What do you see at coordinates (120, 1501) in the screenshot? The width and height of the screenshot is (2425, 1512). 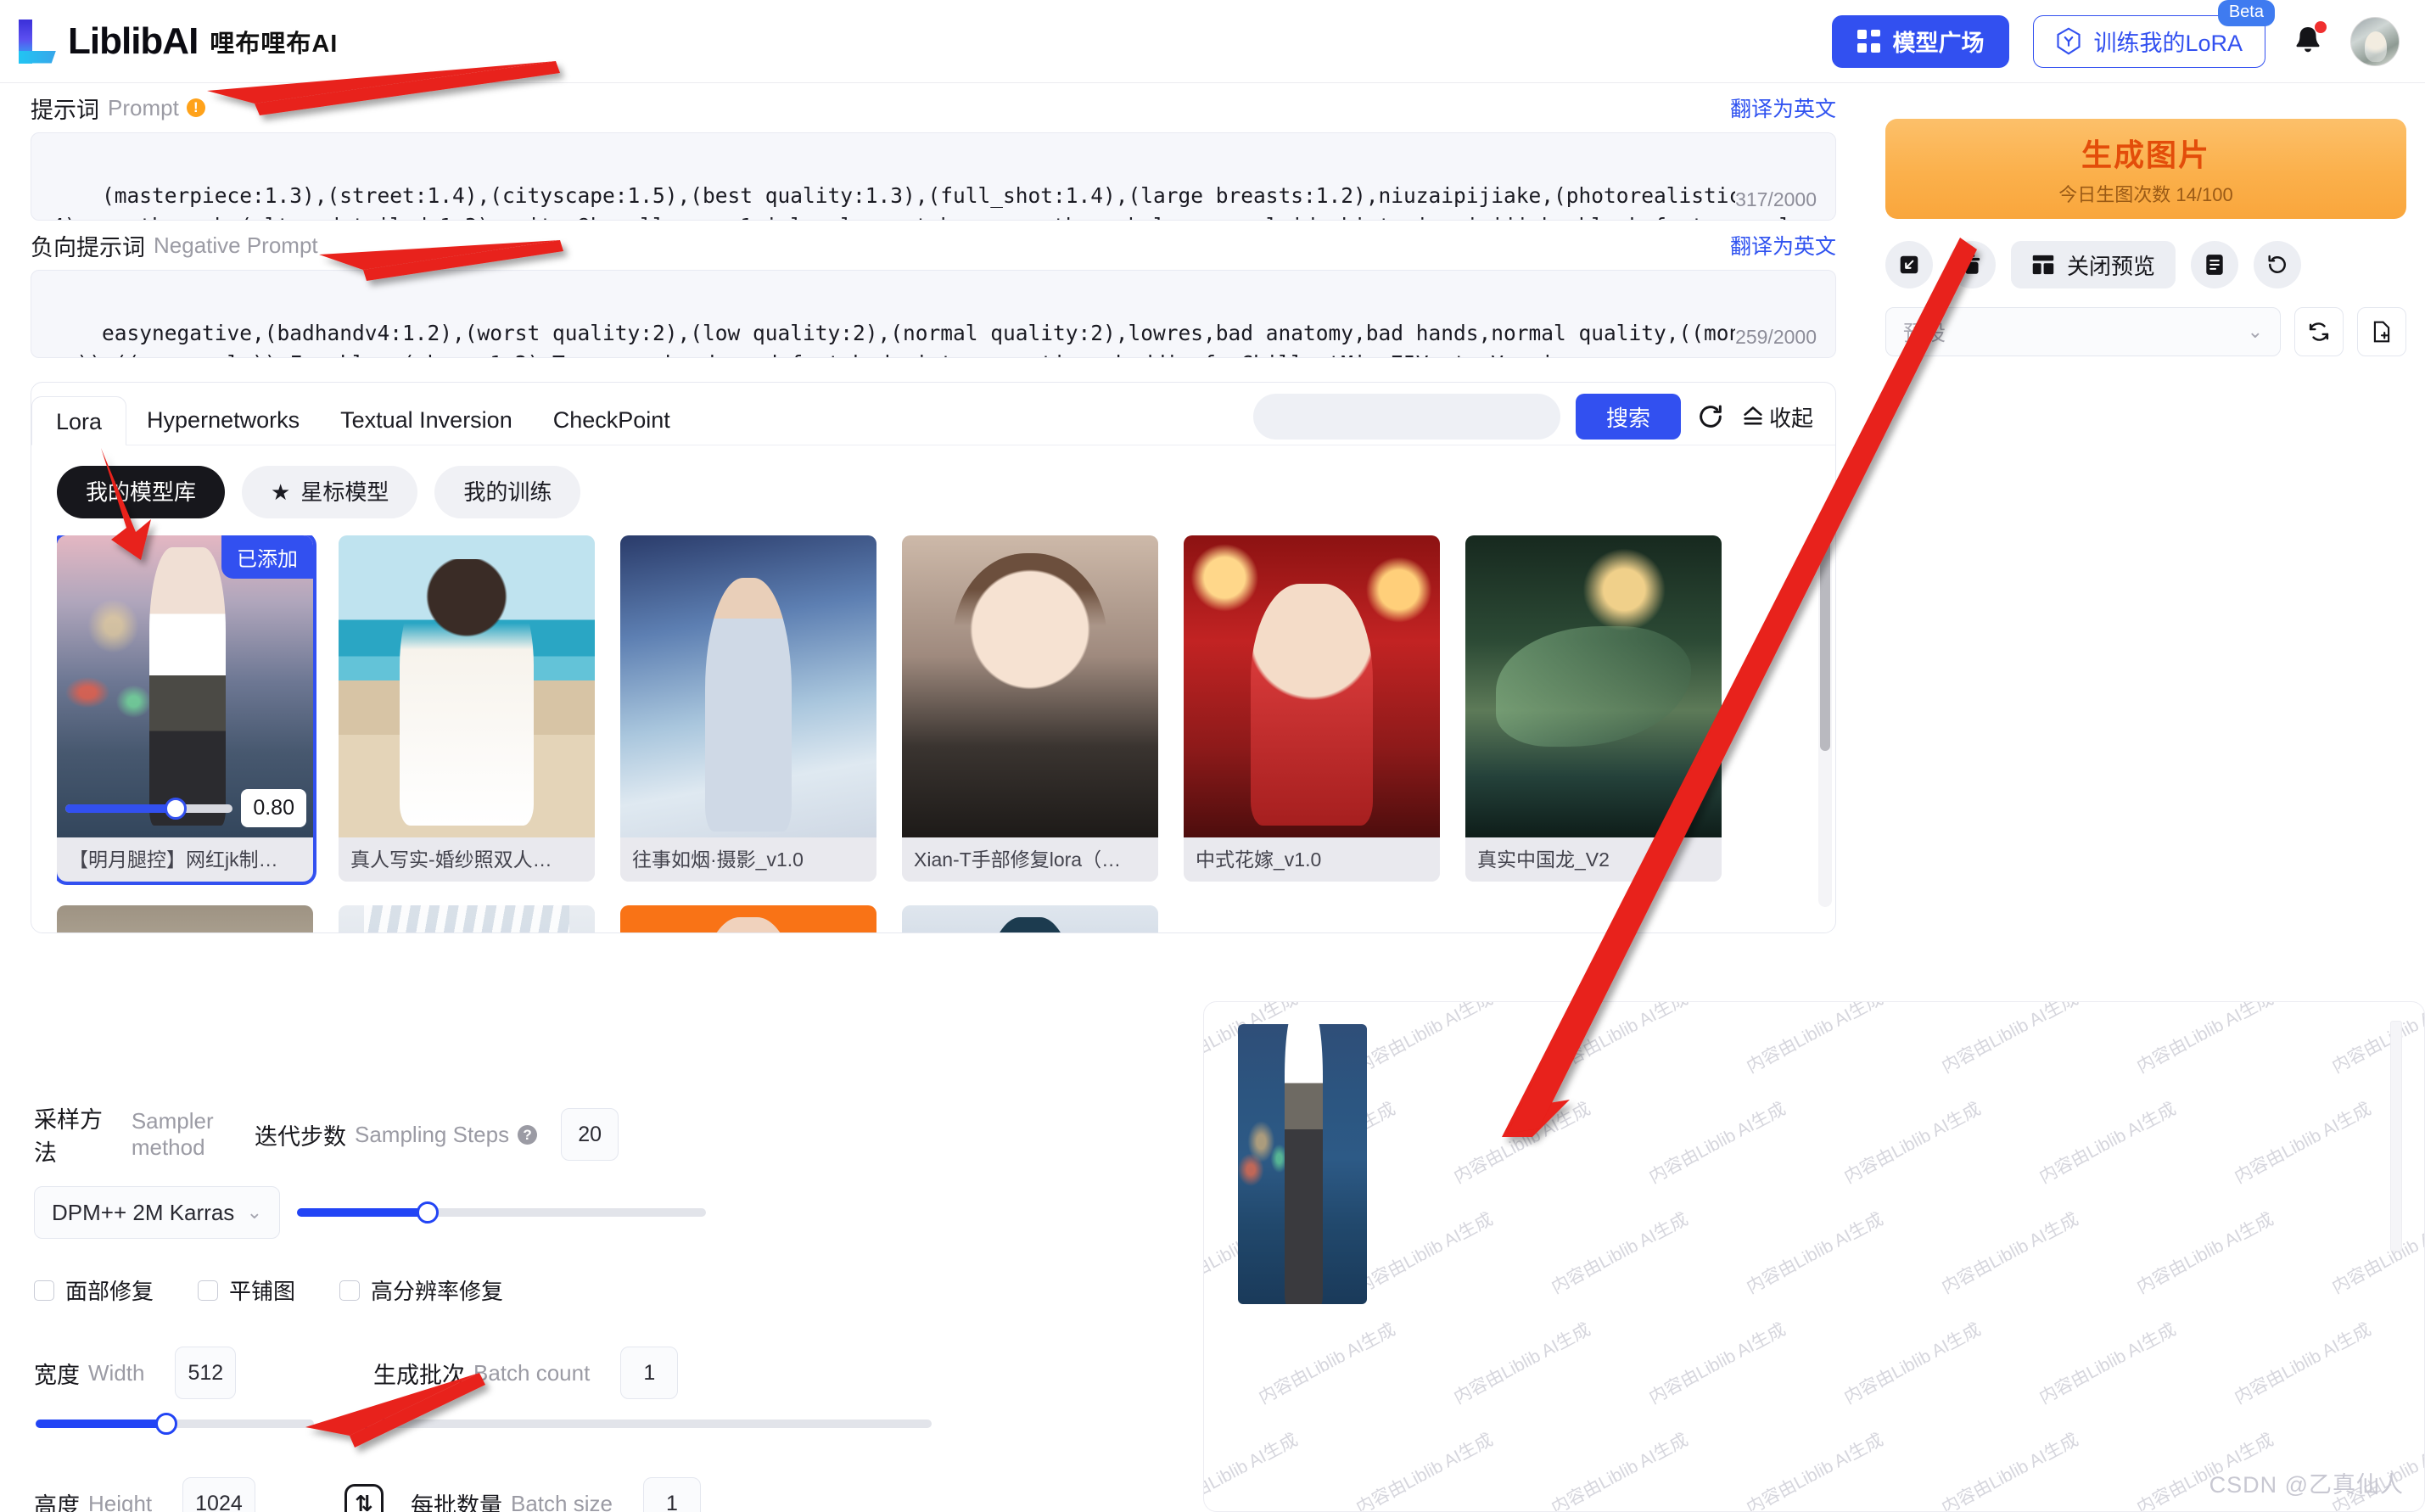 I see `height-label-en: Height` at bounding box center [120, 1501].